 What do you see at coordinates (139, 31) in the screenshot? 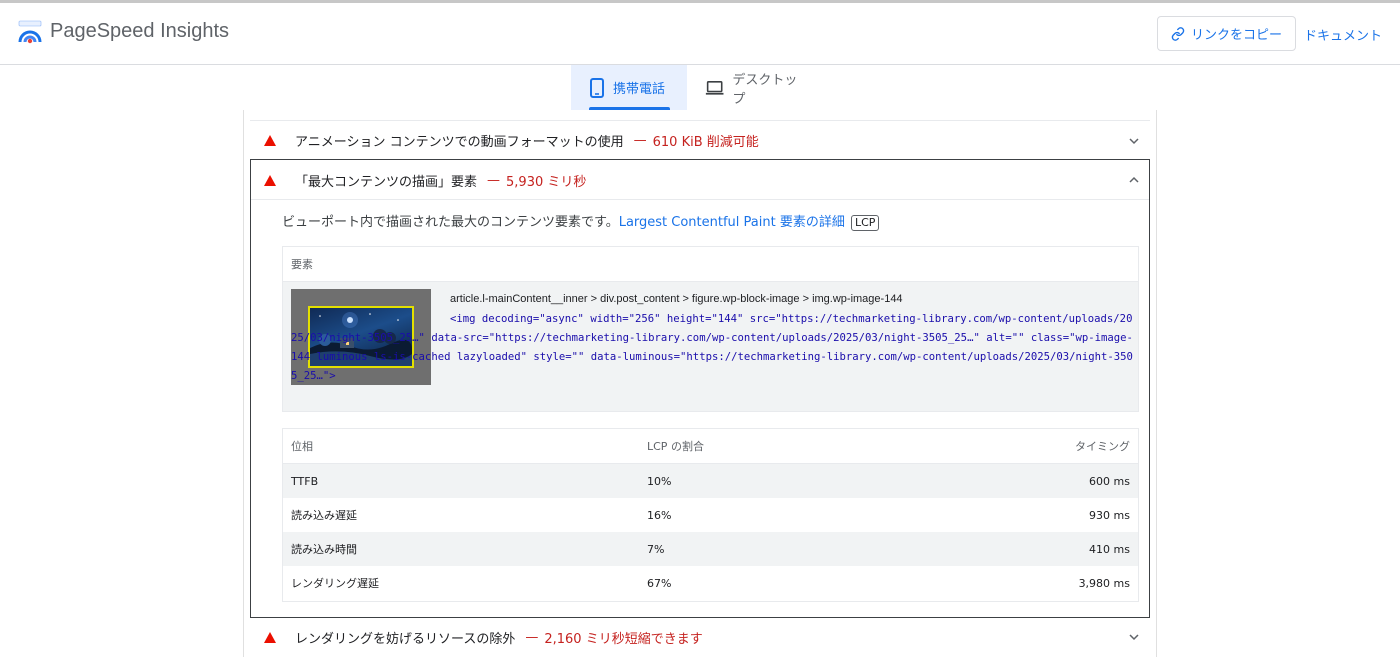
I see `brand-title: PageSpeed Insights` at bounding box center [139, 31].